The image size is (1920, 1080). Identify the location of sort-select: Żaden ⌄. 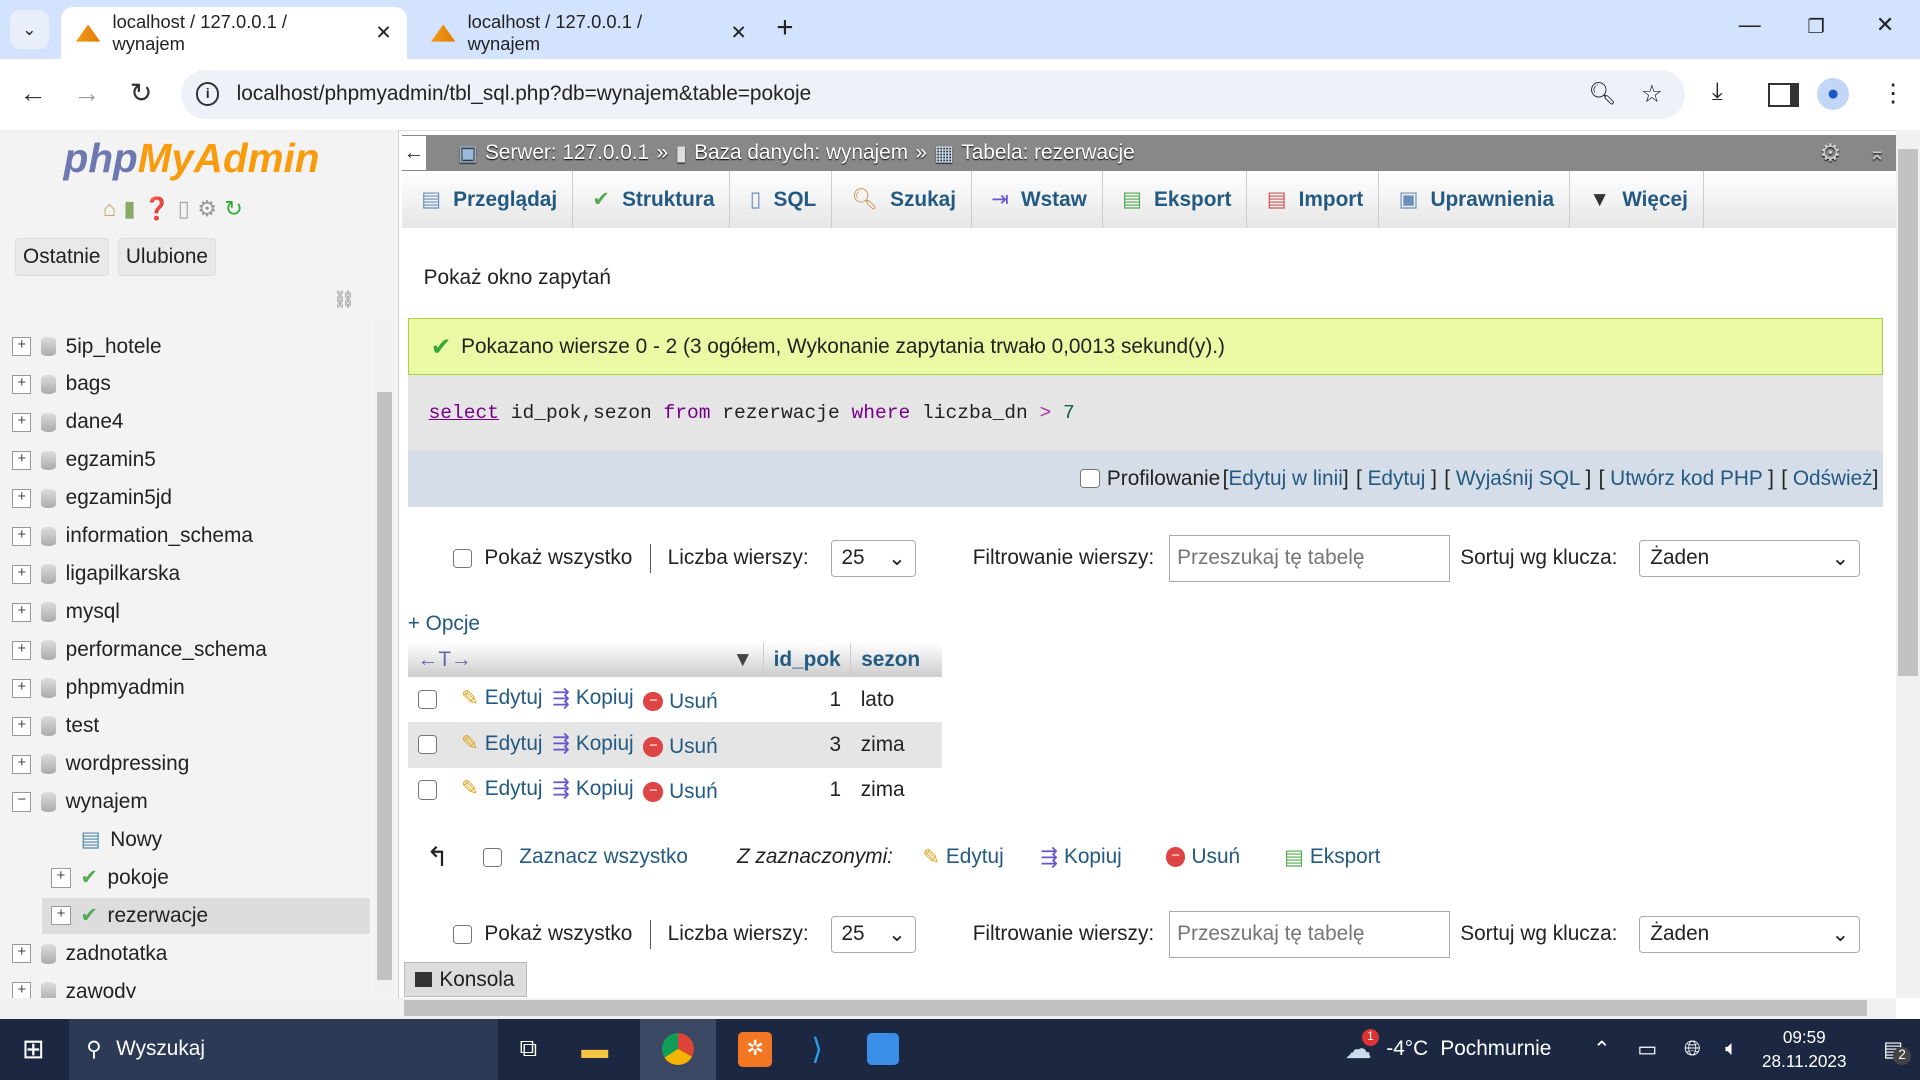
(1749, 558).